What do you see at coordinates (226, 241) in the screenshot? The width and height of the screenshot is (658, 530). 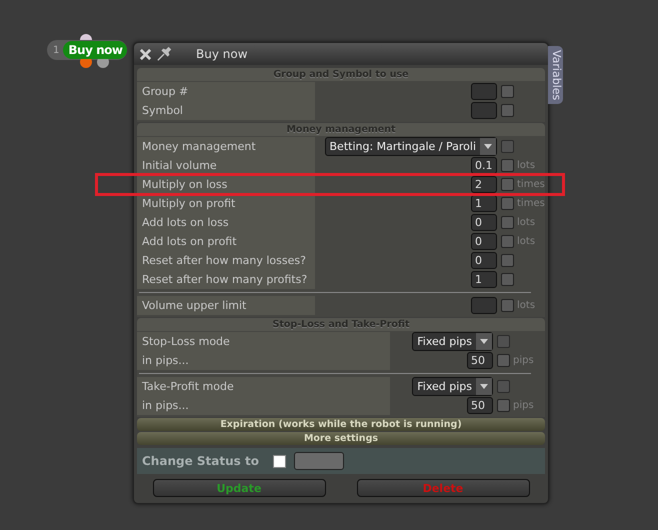 I see `field-label: Add lots on profit` at bounding box center [226, 241].